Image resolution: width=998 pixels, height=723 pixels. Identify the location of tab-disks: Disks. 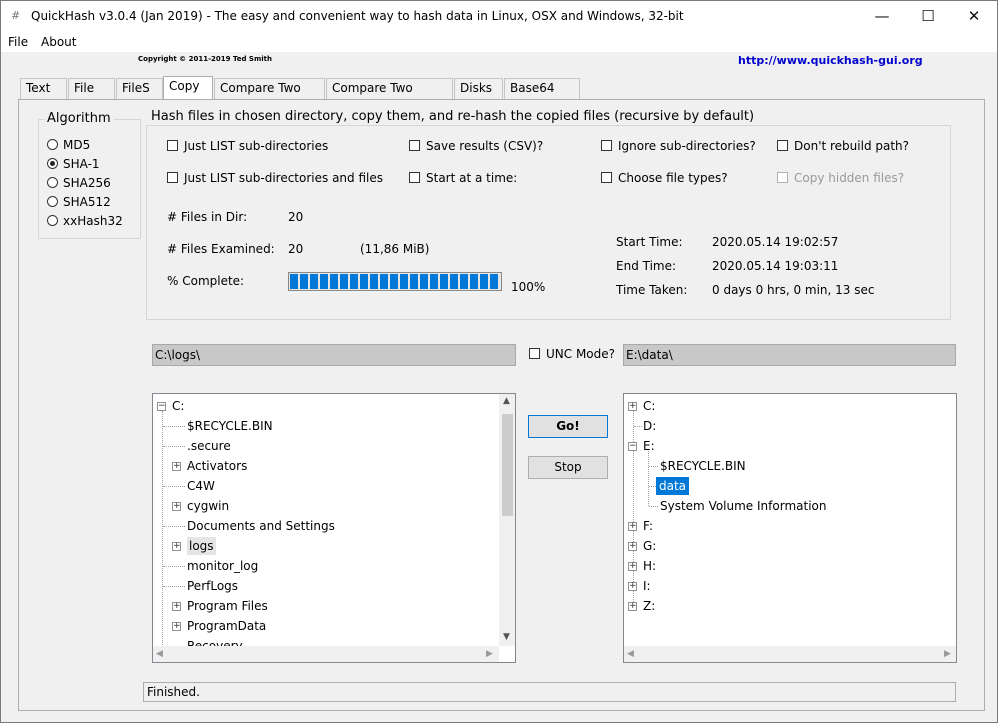
(478, 88).